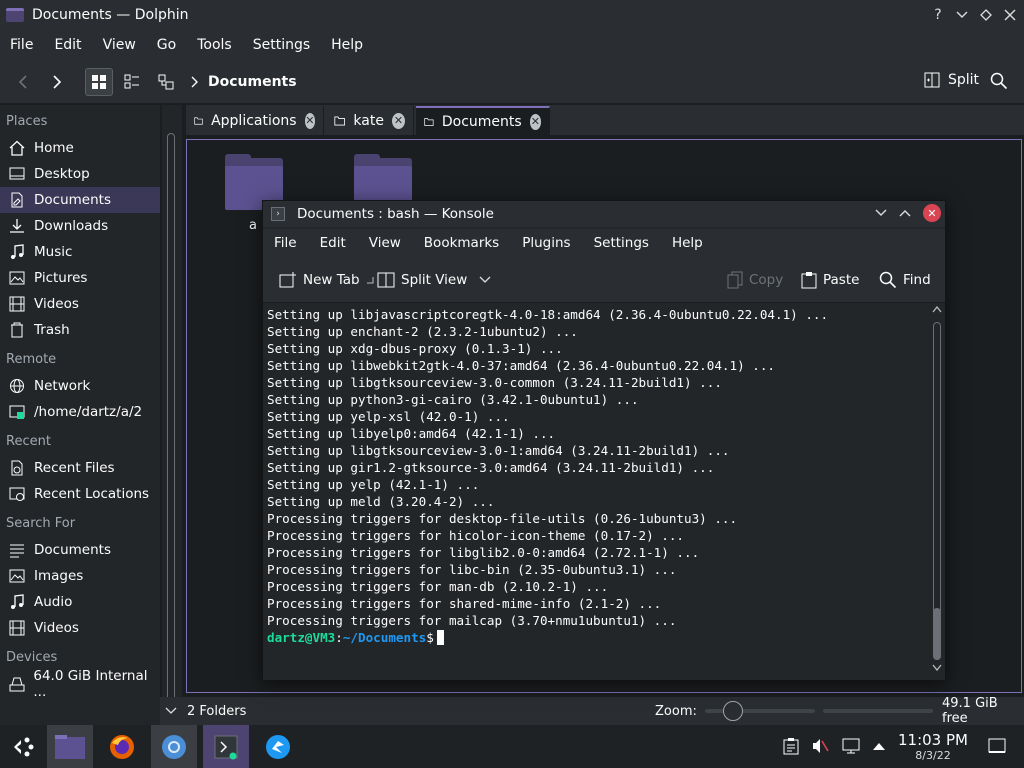 The width and height of the screenshot is (1024, 768). Describe the element at coordinates (56, 82) in the screenshot. I see `forward-button` at that location.